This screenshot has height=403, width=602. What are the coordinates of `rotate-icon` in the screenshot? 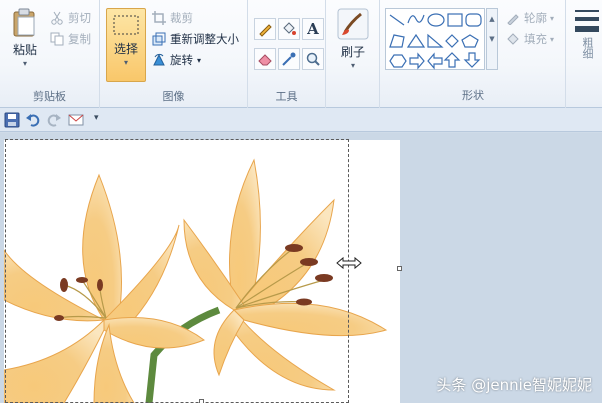 It's located at (159, 59).